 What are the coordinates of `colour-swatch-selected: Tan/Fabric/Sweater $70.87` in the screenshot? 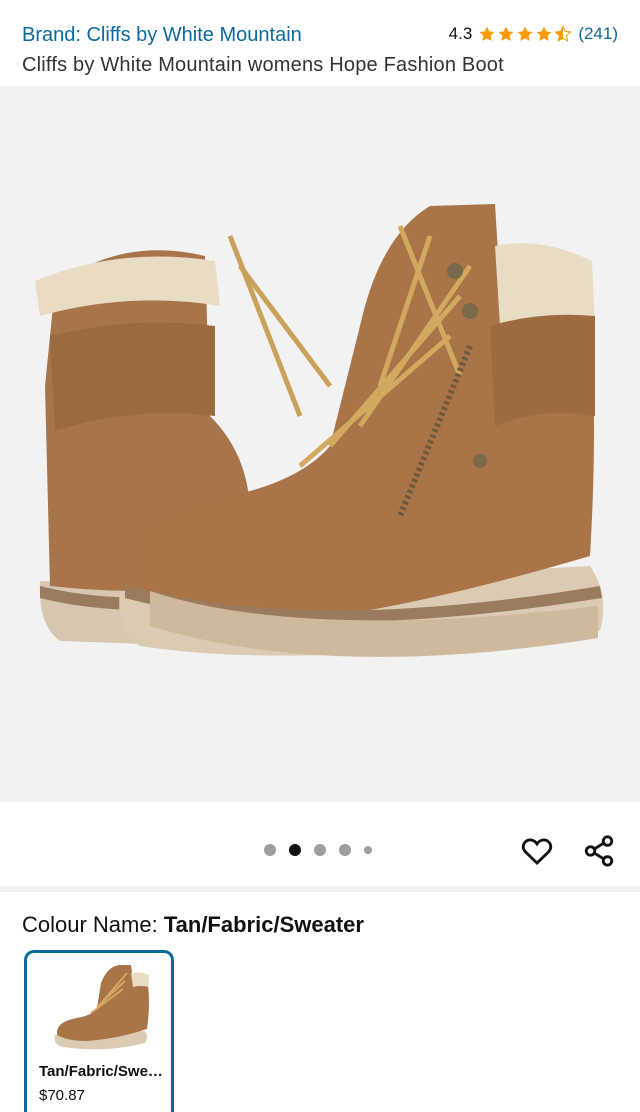 It's located at (99, 1031).